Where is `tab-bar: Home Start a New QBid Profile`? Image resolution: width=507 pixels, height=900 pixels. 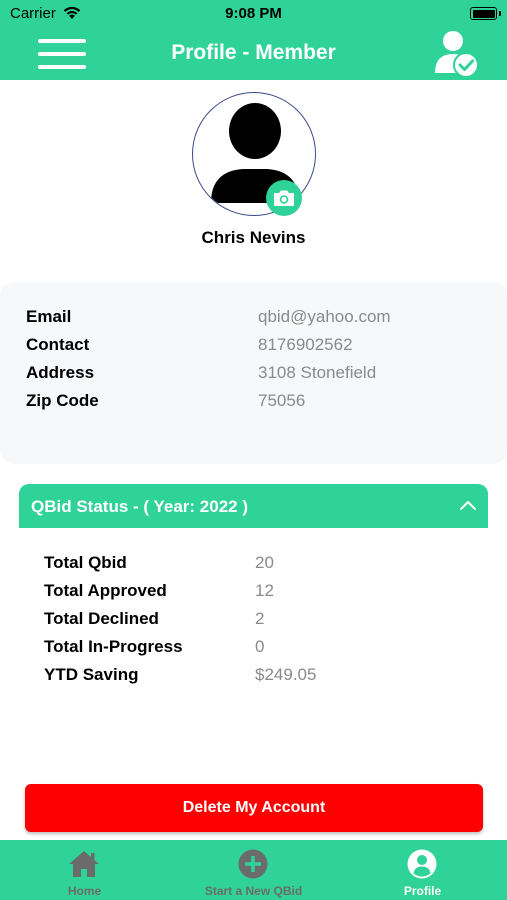
tab-bar: Home Start a New QBid Profile is located at coordinates (253, 870).